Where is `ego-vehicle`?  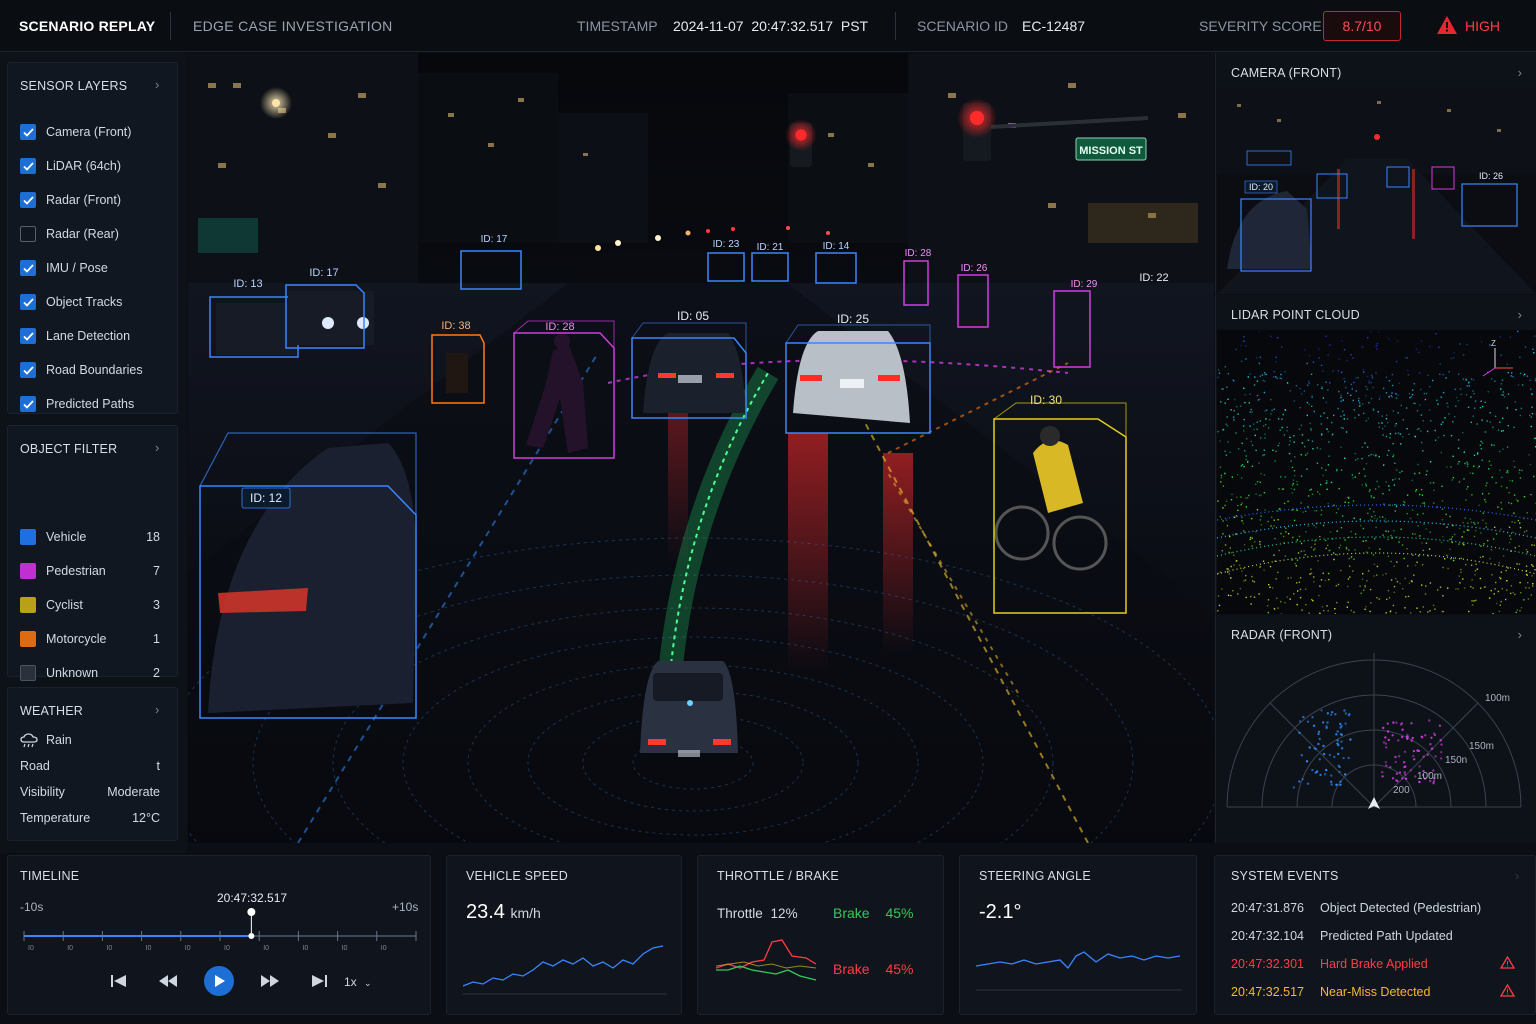 ego-vehicle is located at coordinates (689, 709).